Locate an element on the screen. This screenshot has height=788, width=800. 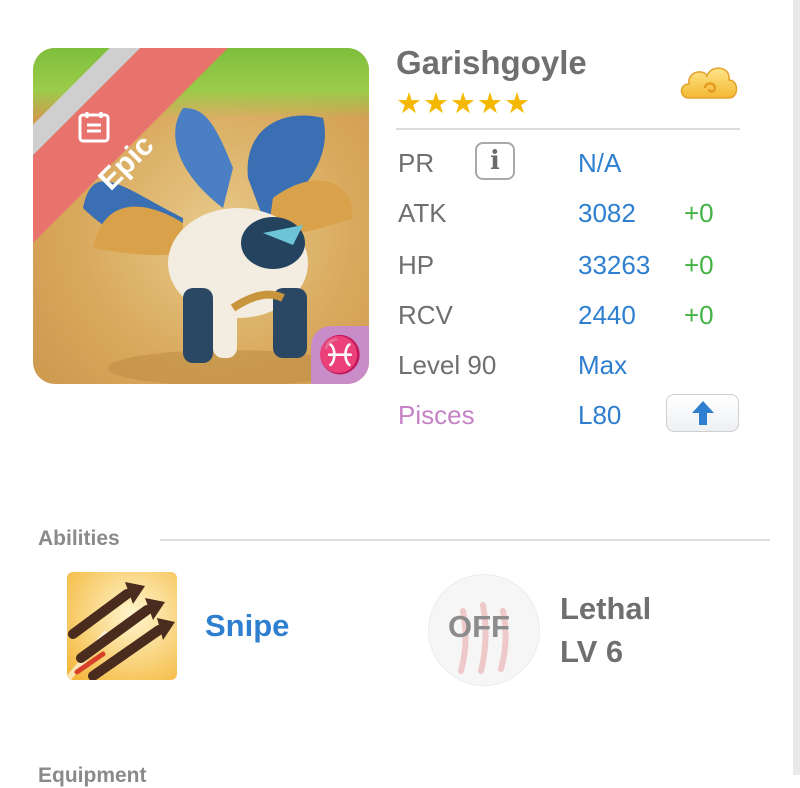
atk-value: 3082 is located at coordinates (607, 213).